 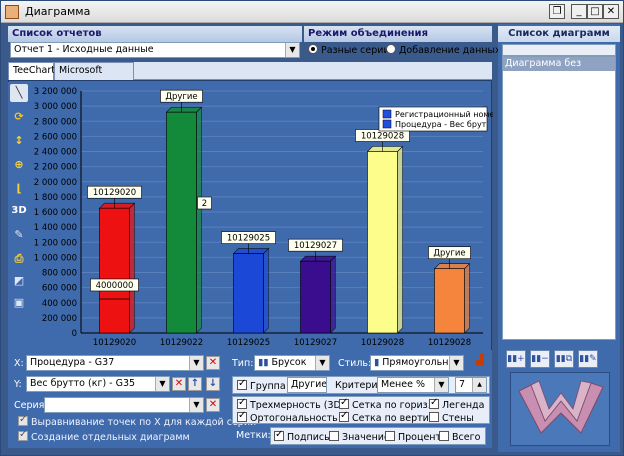 I want to click on series-select: ▼, so click(x=124, y=405).